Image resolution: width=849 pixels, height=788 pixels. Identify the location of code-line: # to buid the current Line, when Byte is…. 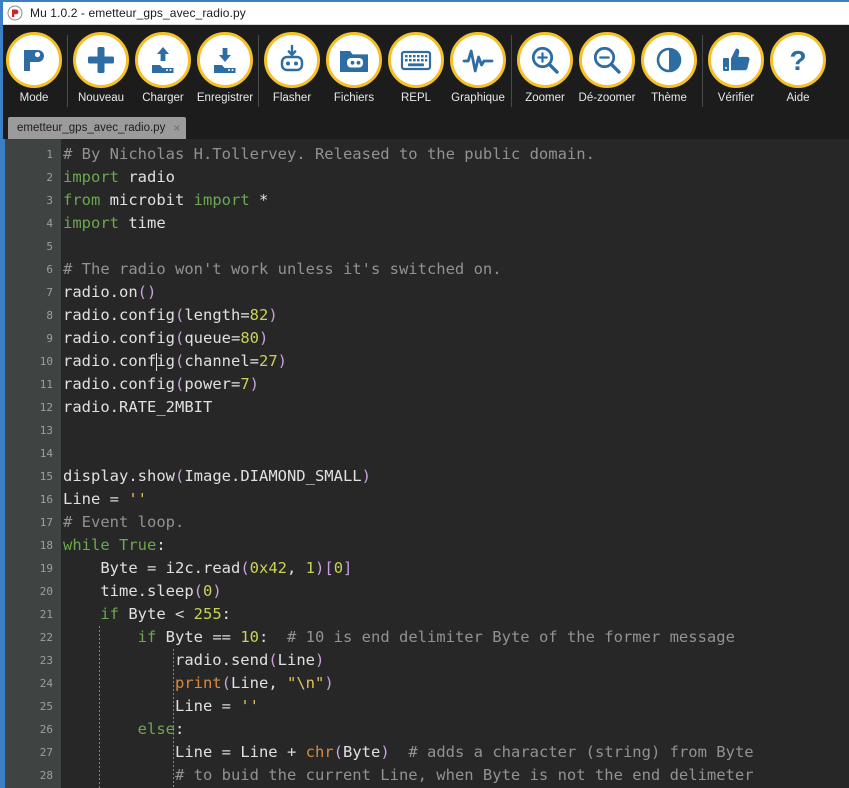
(455, 775).